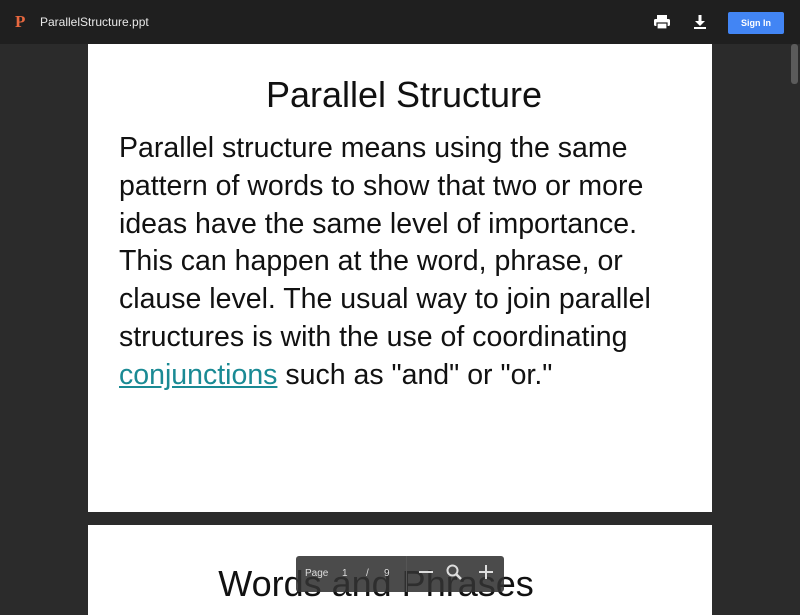 This screenshot has width=800, height=615. What do you see at coordinates (415, 374) in the screenshot?
I see `slide-body-text-end: such as "and" or "or."` at bounding box center [415, 374].